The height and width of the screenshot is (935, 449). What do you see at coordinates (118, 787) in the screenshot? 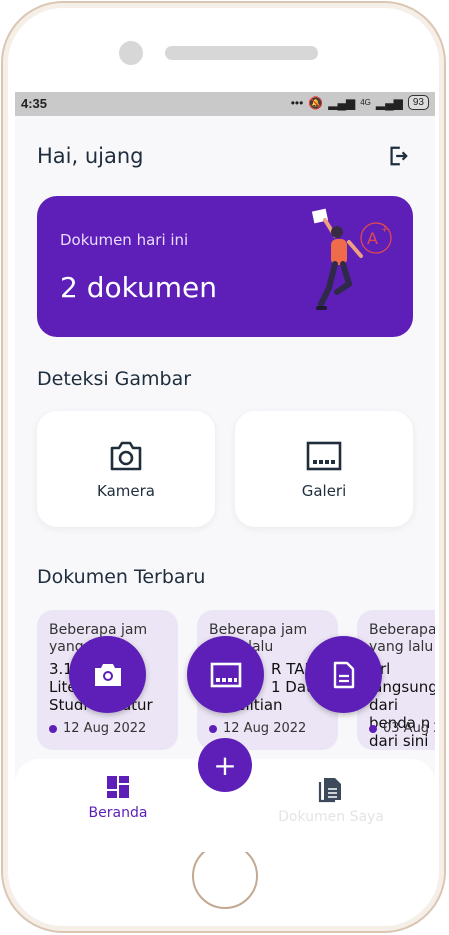
I see `dashboard-icon` at bounding box center [118, 787].